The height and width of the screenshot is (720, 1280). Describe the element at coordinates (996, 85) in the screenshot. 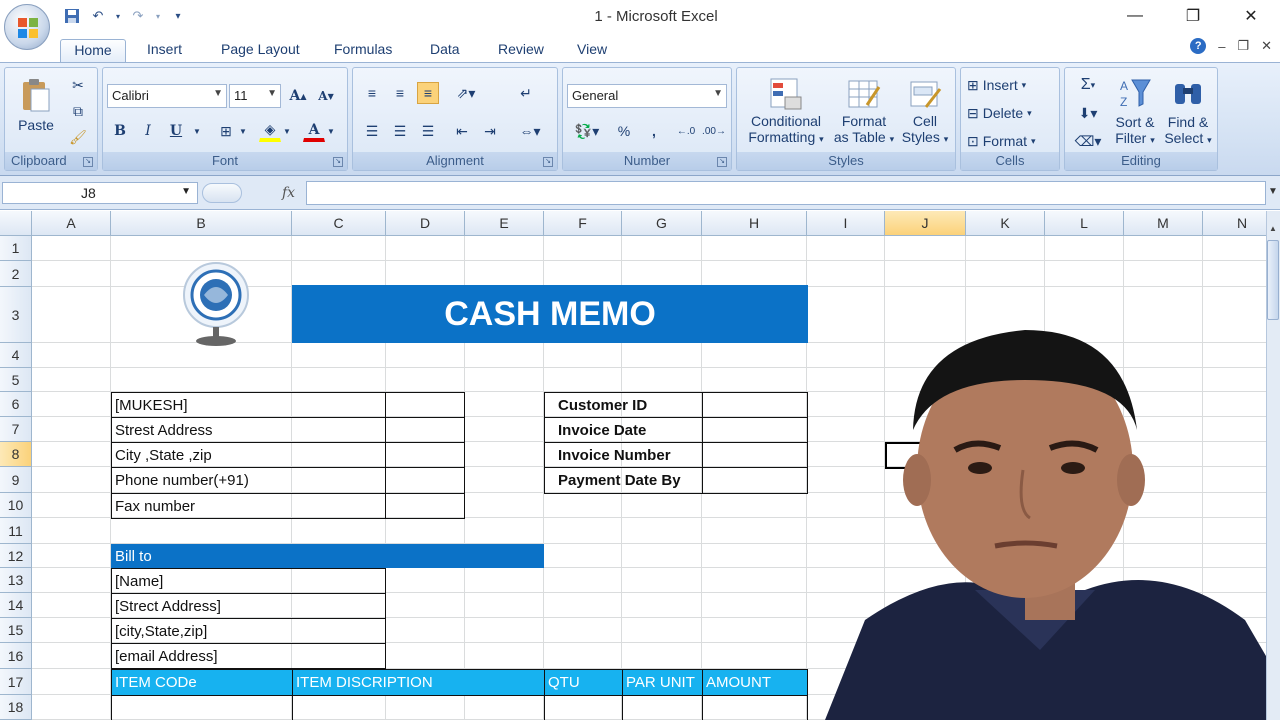

I see `insert-cells-button: ⊞ Insert ▾` at that location.